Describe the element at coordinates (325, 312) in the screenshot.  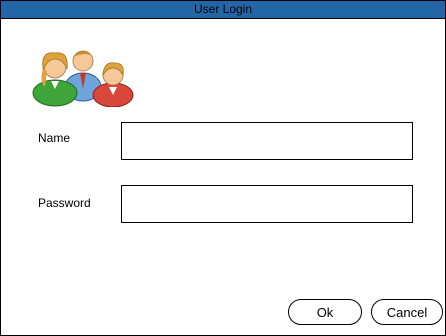
I see `ok-button: Ok` at that location.